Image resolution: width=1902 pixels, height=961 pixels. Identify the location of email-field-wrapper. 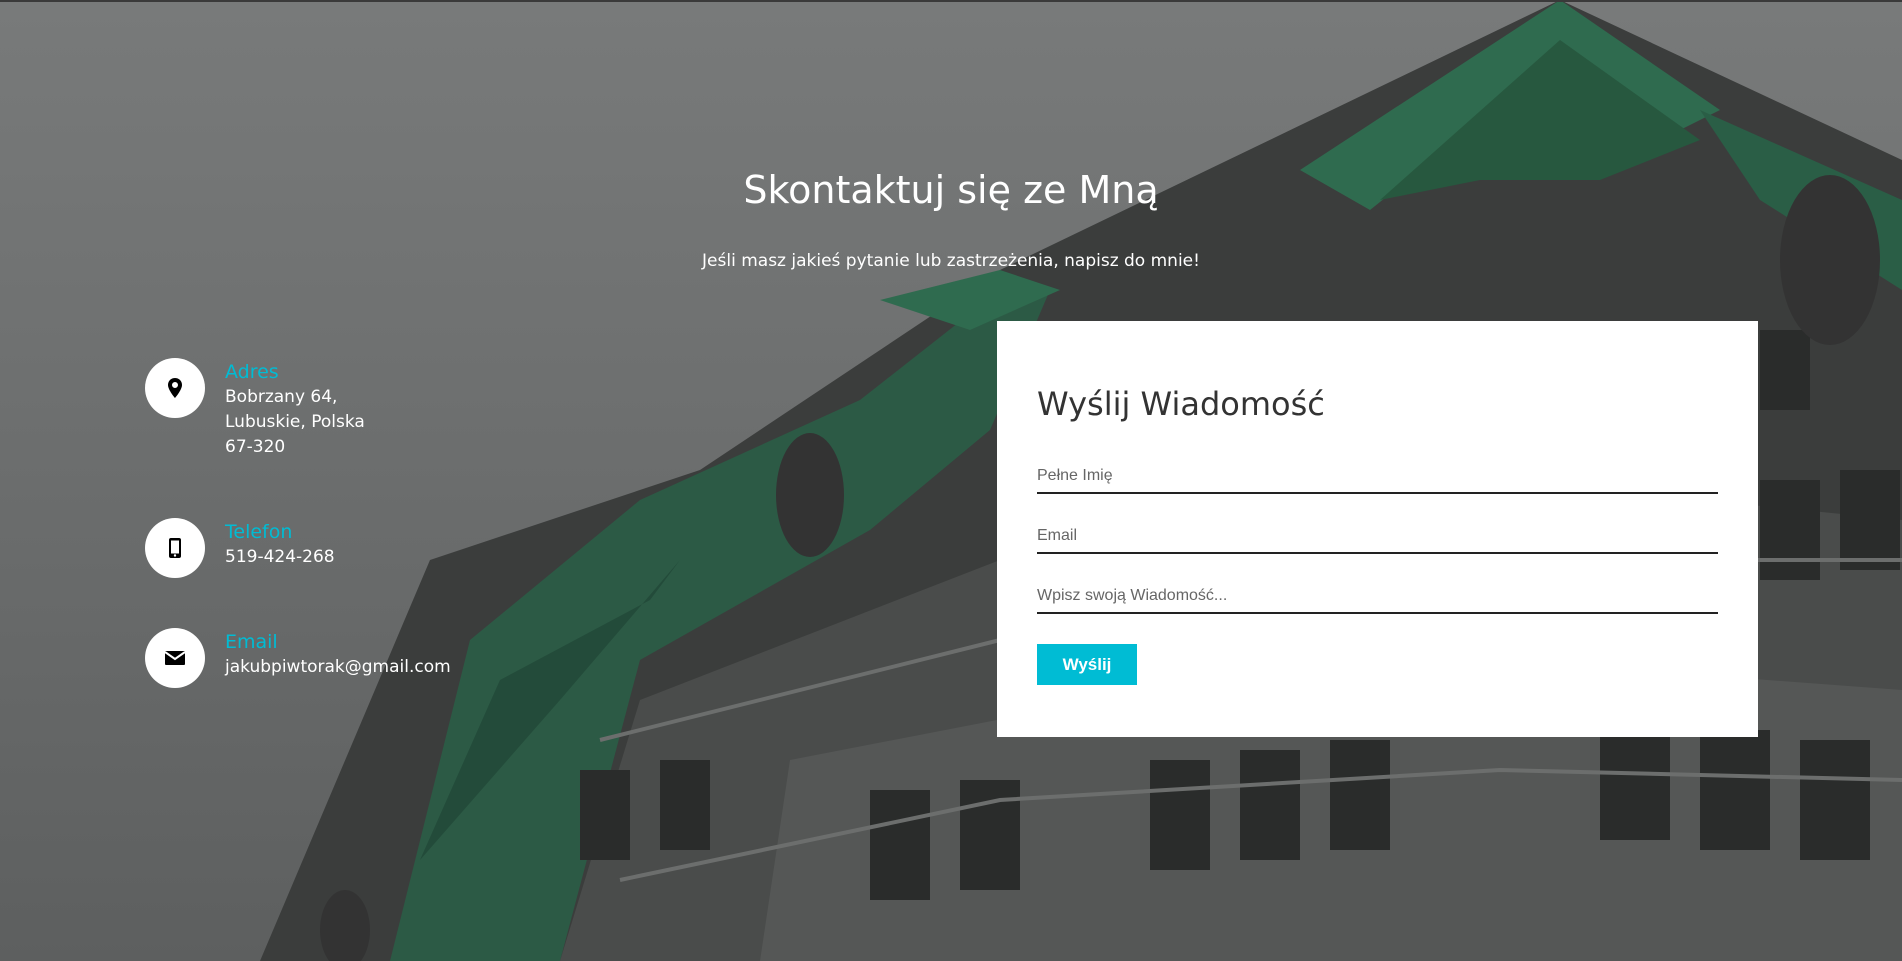
(1377, 538).